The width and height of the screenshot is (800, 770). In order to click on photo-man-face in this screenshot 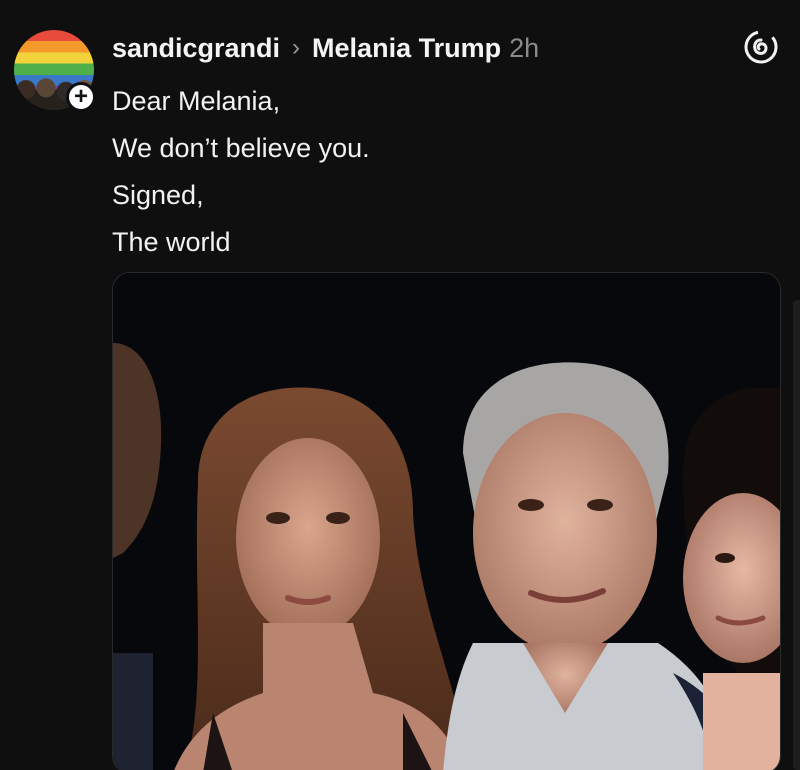, I will do `click(565, 533)`.